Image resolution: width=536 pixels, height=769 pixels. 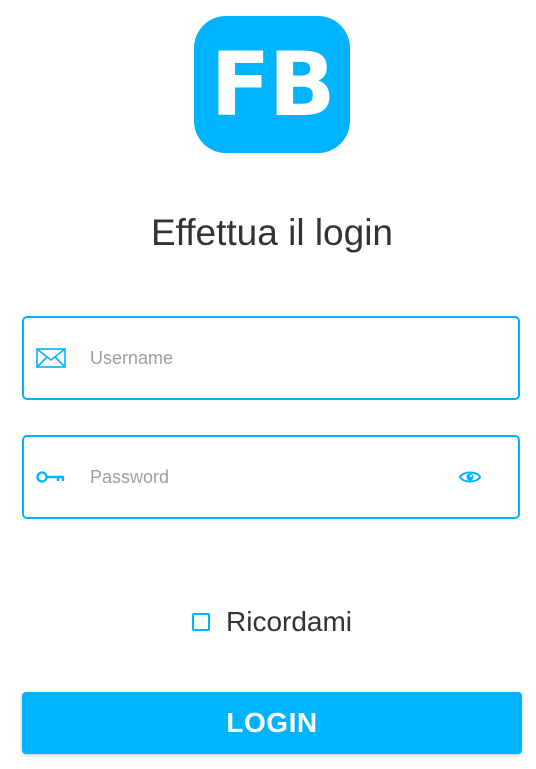 I want to click on logo-text: FB, so click(x=272, y=84).